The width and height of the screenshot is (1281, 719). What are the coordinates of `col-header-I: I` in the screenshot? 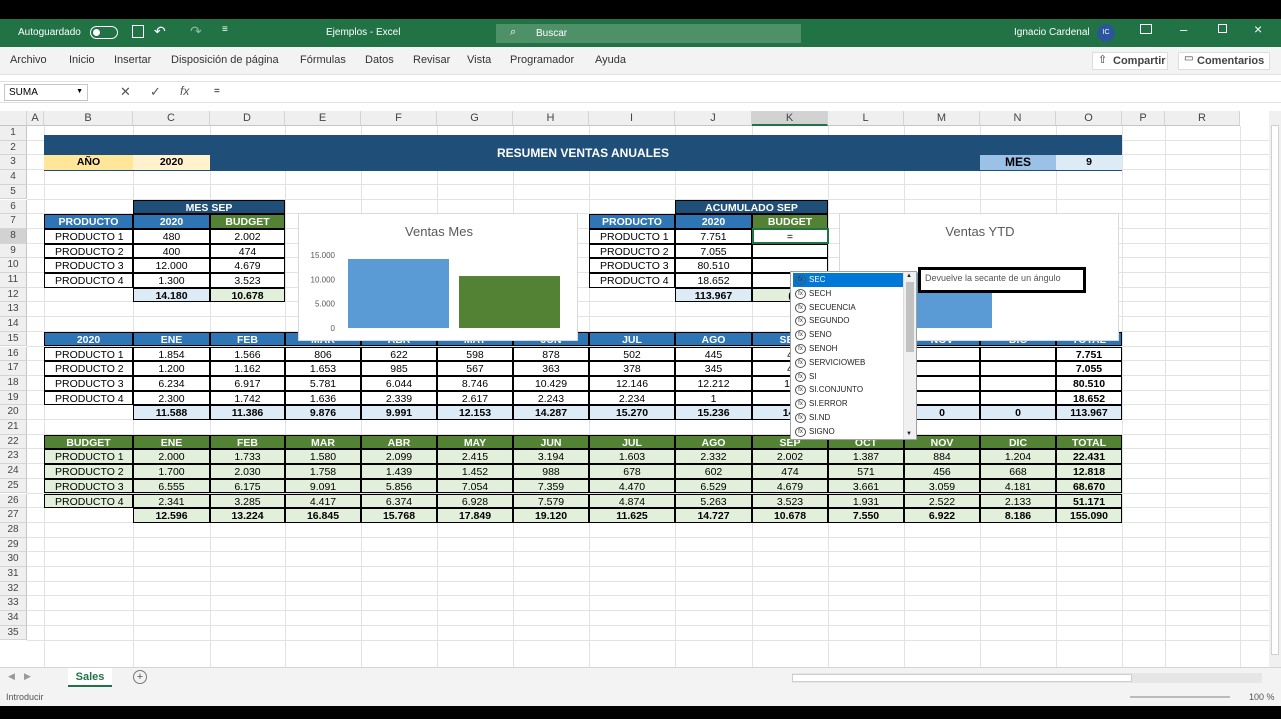 It's located at (632, 118).